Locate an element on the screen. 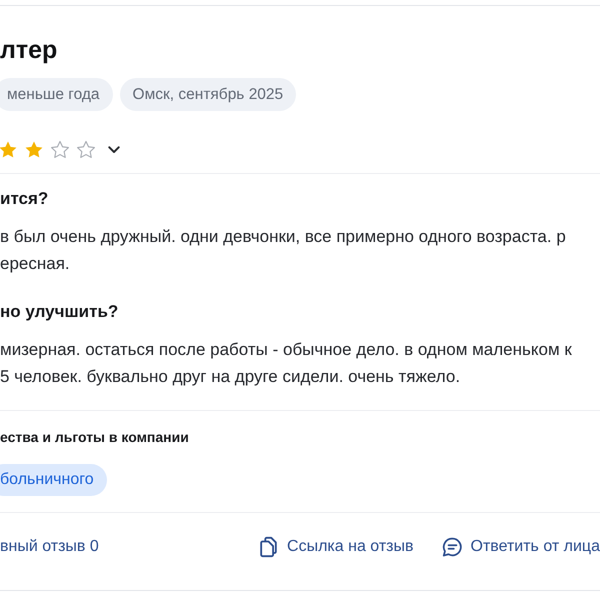 This screenshot has width=600, height=600. chat-bubble-icon is located at coordinates (452, 547).